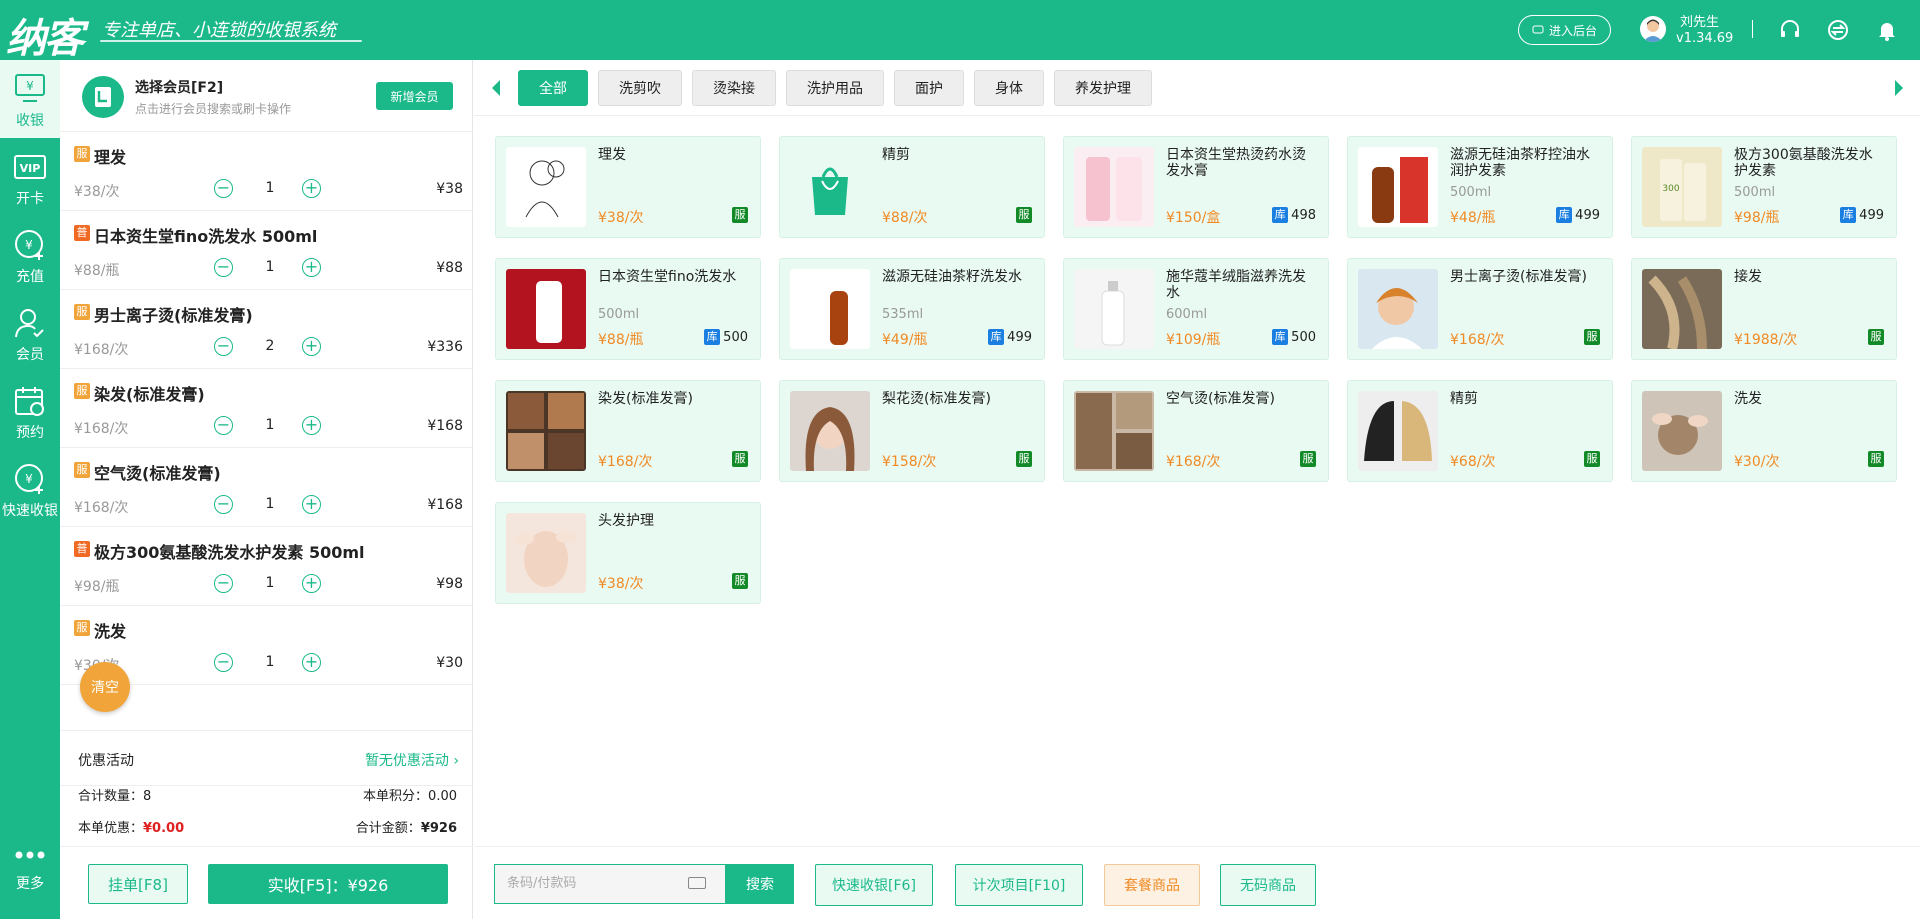  Describe the element at coordinates (1268, 885) in the screenshot. I see `no-code-goods-button: 无码商品` at that location.